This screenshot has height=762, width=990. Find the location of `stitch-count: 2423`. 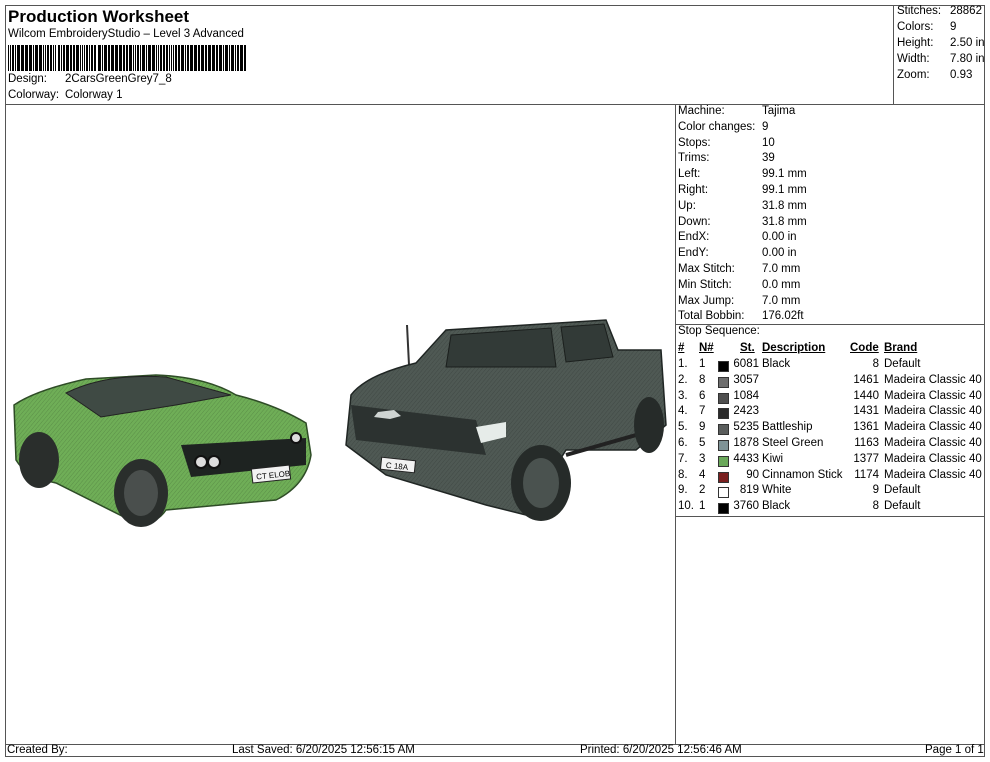

stitch-count: 2423 is located at coordinates (746, 411).